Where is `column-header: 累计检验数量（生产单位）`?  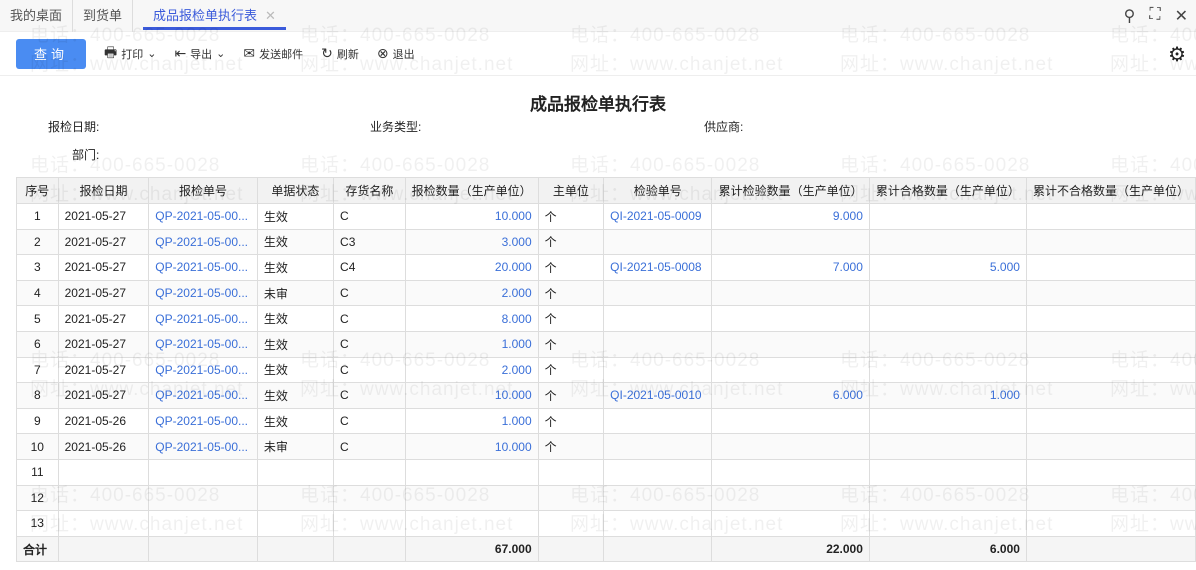
column-header: 累计检验数量（生产单位） is located at coordinates (790, 190).